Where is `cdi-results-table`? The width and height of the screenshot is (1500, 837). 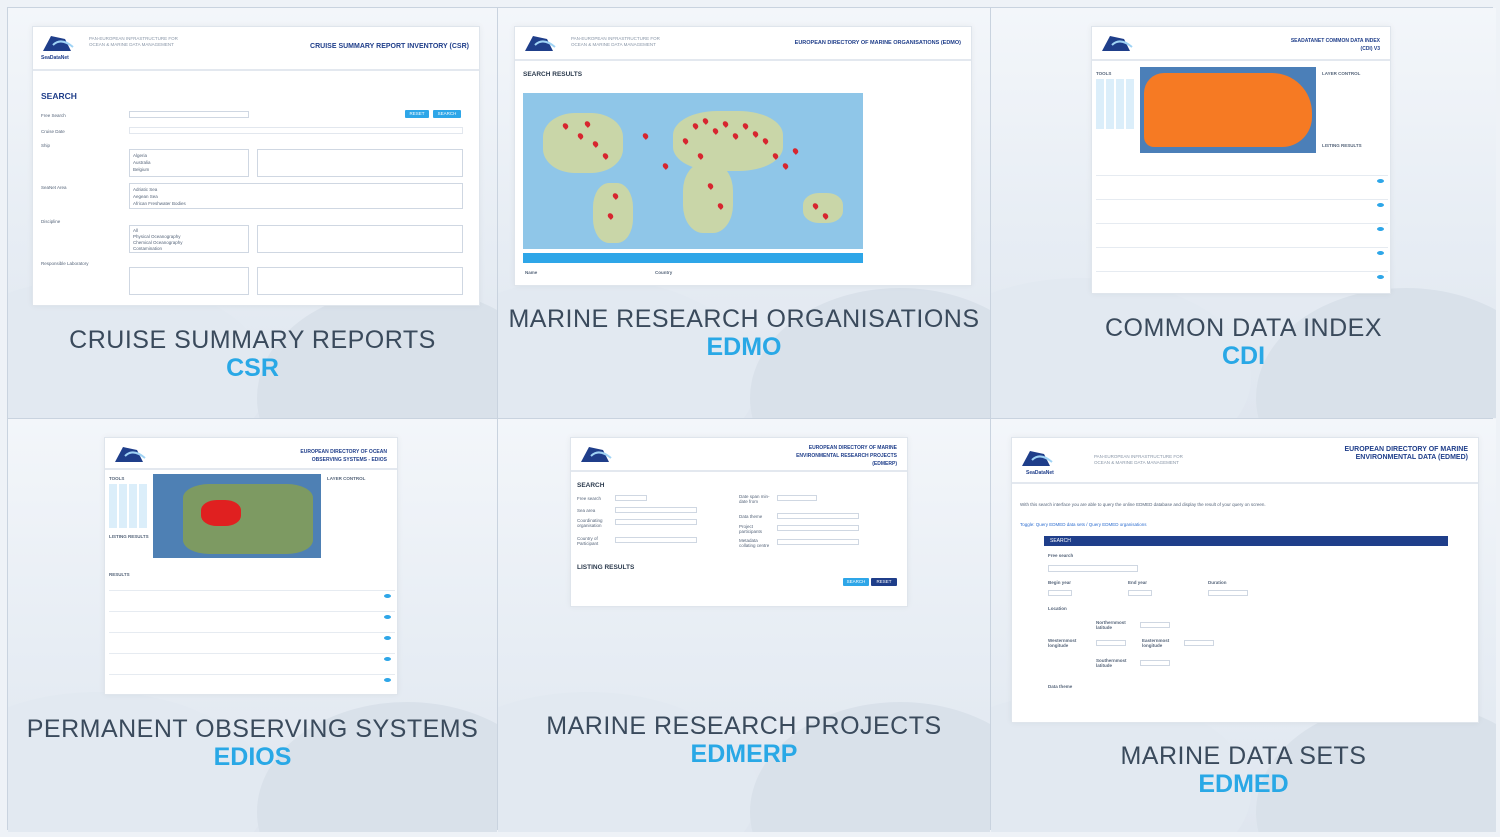 cdi-results-table is located at coordinates (1242, 229).